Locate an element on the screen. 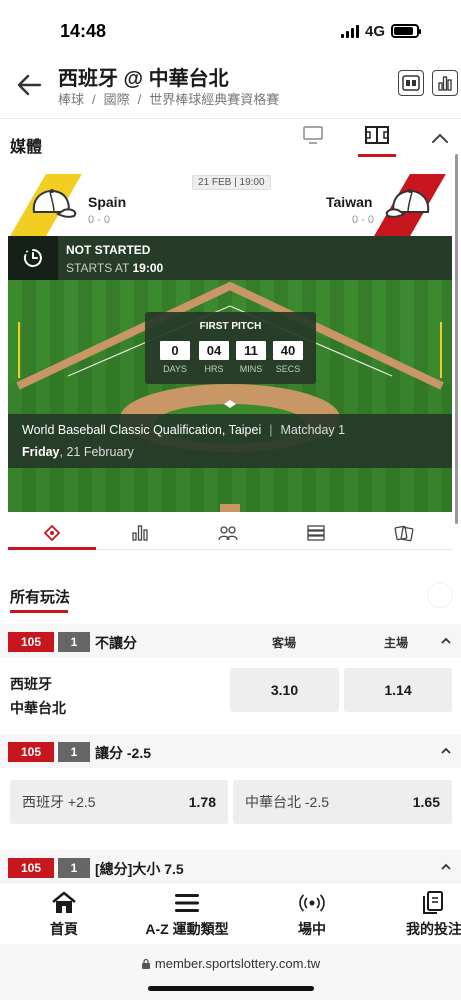 Image resolution: width=461 pixels, height=1000 pixels. status-indicators: 4G is located at coordinates (380, 31).